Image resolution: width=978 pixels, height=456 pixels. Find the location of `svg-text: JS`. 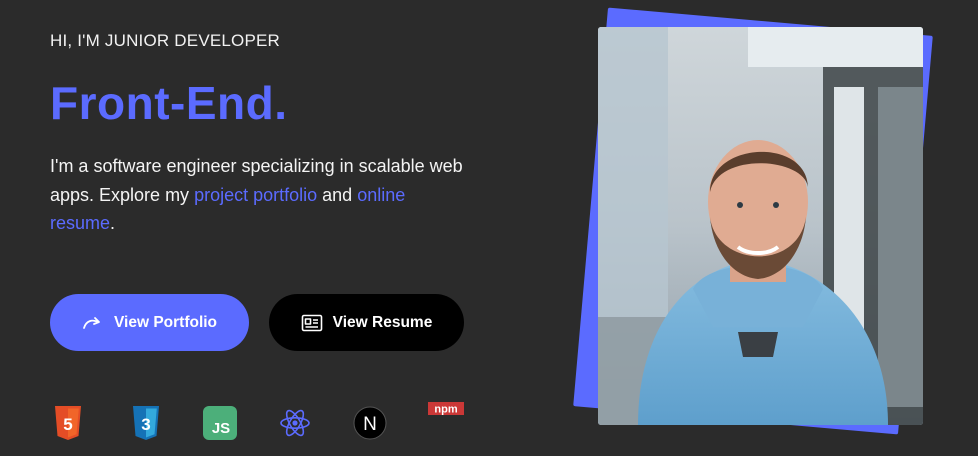

svg-text: JS is located at coordinates (221, 428).